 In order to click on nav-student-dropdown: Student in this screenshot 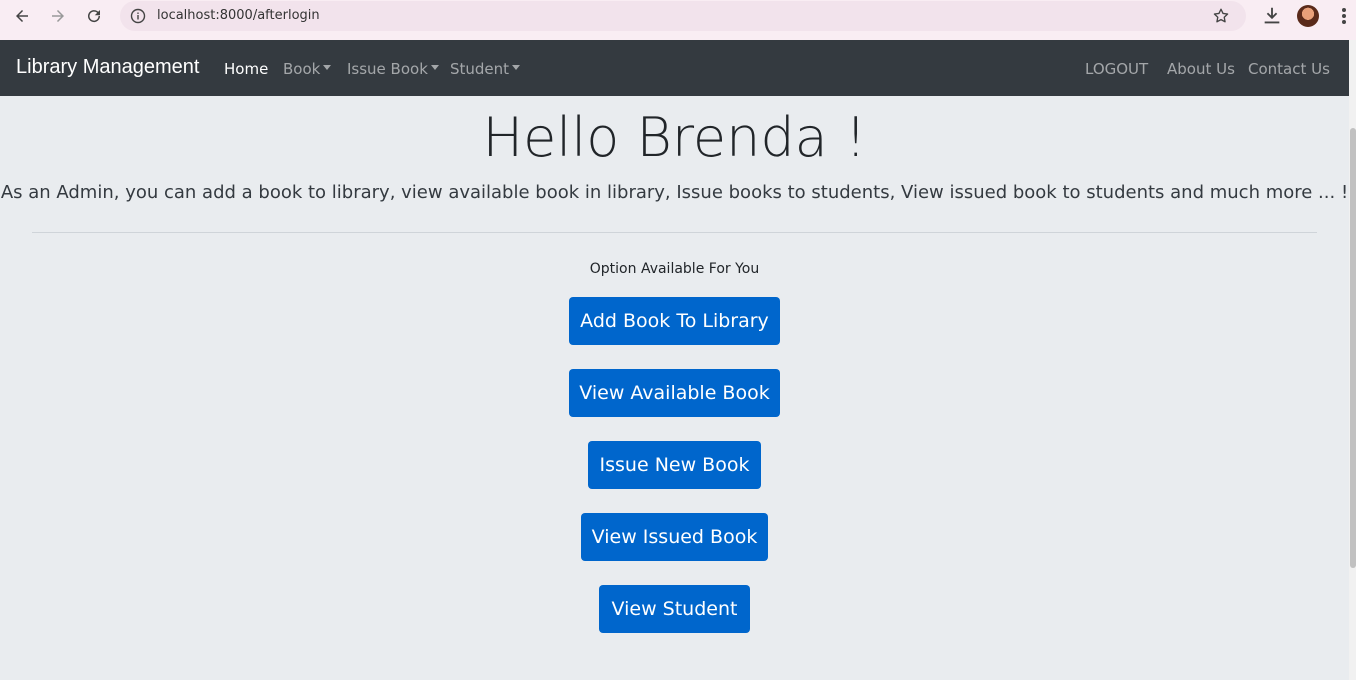, I will do `click(485, 69)`.